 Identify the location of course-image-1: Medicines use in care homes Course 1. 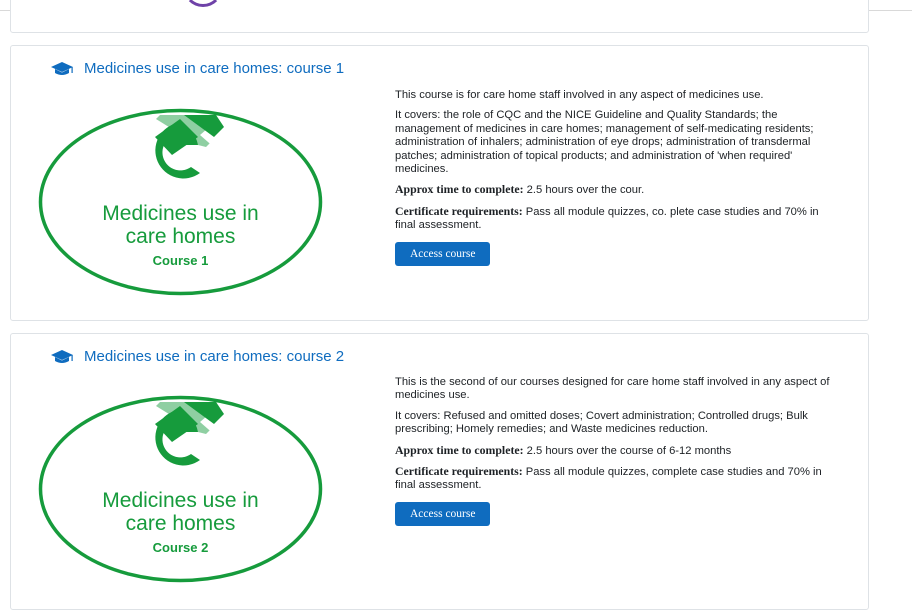
(180, 202).